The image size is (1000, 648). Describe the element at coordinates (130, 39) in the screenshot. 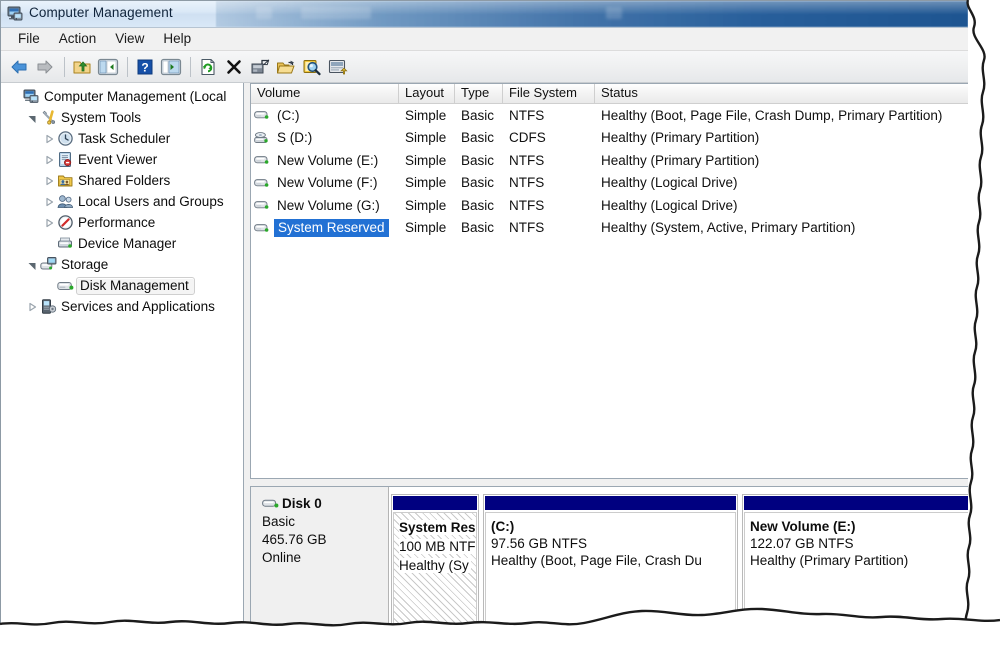

I see `menu-view: View` at that location.